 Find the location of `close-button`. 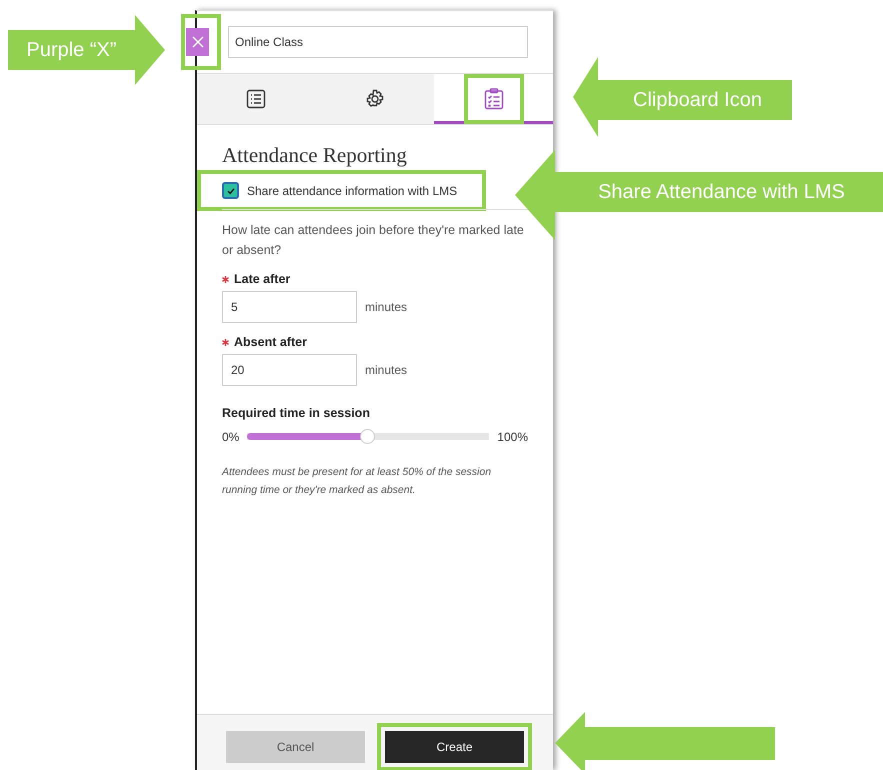

close-button is located at coordinates (197, 42).